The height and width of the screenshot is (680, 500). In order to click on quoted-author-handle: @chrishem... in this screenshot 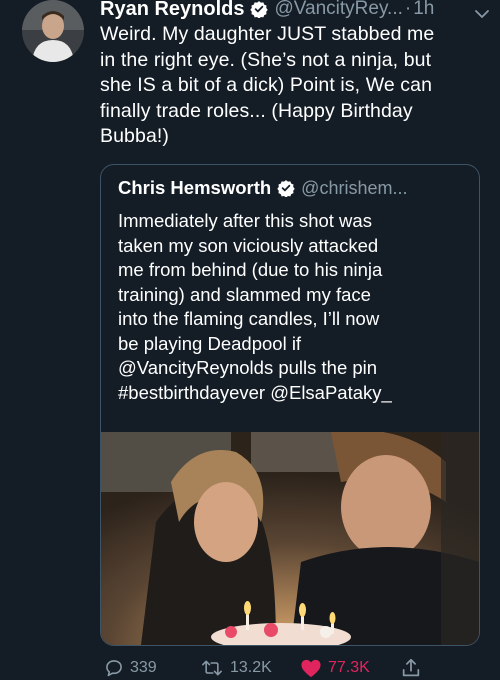, I will do `click(354, 187)`.